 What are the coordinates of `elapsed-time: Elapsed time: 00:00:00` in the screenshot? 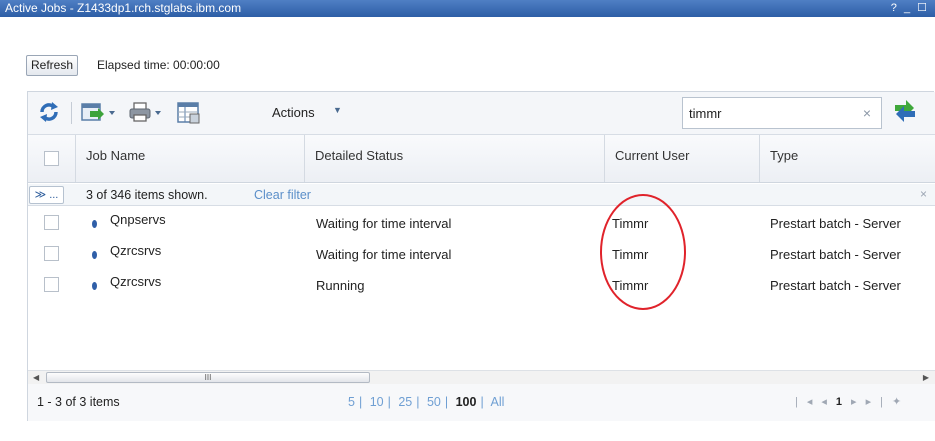 It's located at (158, 65).